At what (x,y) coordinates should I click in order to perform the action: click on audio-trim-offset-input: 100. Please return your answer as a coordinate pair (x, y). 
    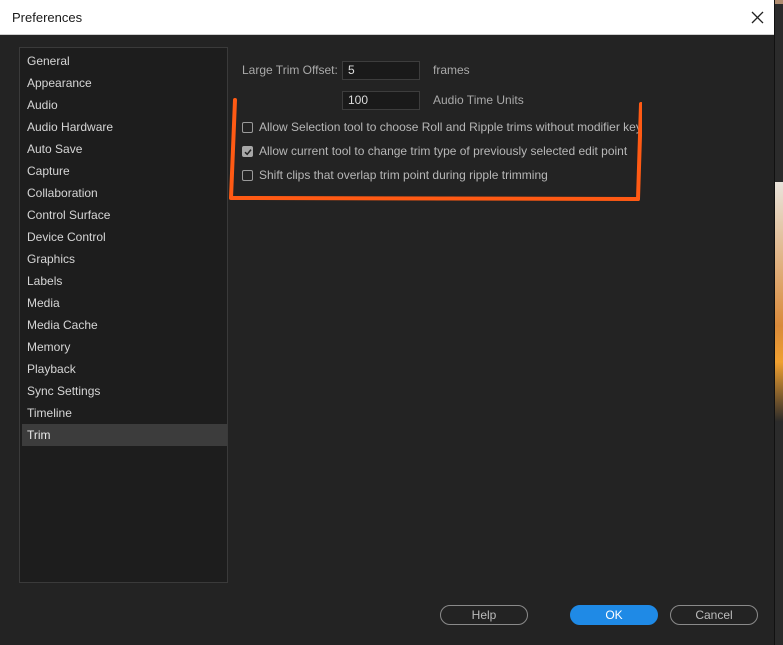
    Looking at the image, I should click on (381, 100).